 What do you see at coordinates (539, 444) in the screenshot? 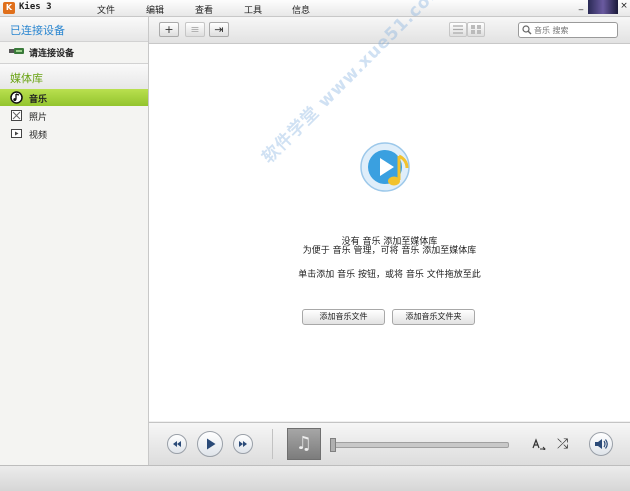
I see `lyrics-icon` at bounding box center [539, 444].